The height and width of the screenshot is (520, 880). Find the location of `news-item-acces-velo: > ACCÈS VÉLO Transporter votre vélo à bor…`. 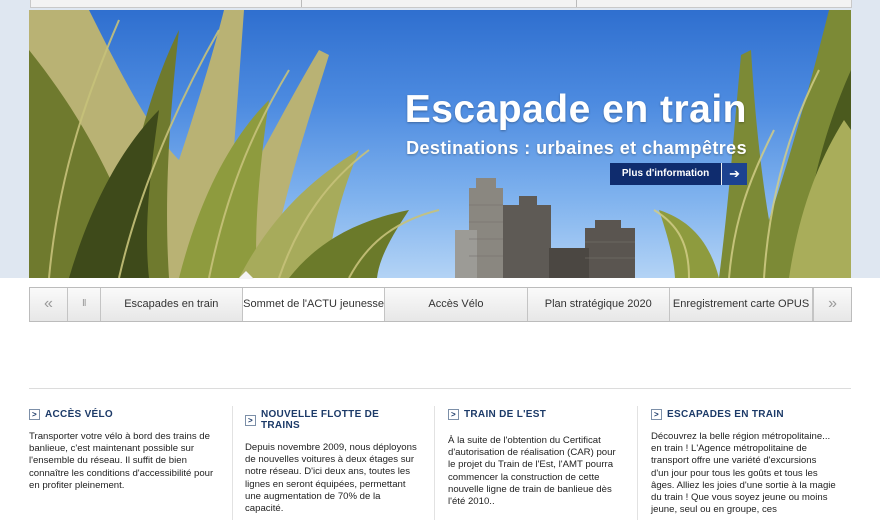

news-item-acces-velo: > ACCÈS VÉLO Transporter votre vélo à bor… is located at coordinates (123, 450).